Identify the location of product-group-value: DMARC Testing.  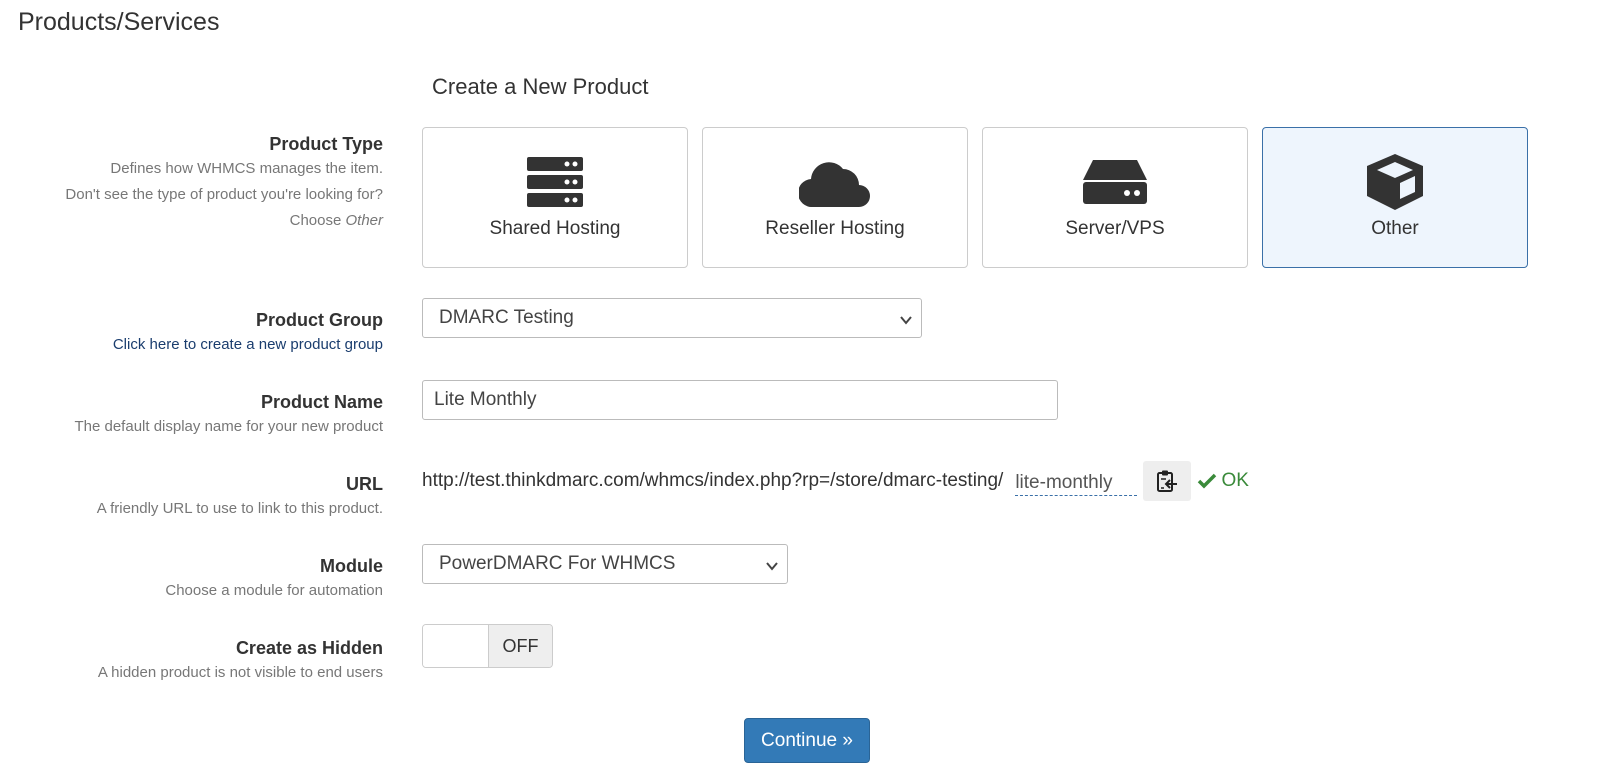
(506, 317).